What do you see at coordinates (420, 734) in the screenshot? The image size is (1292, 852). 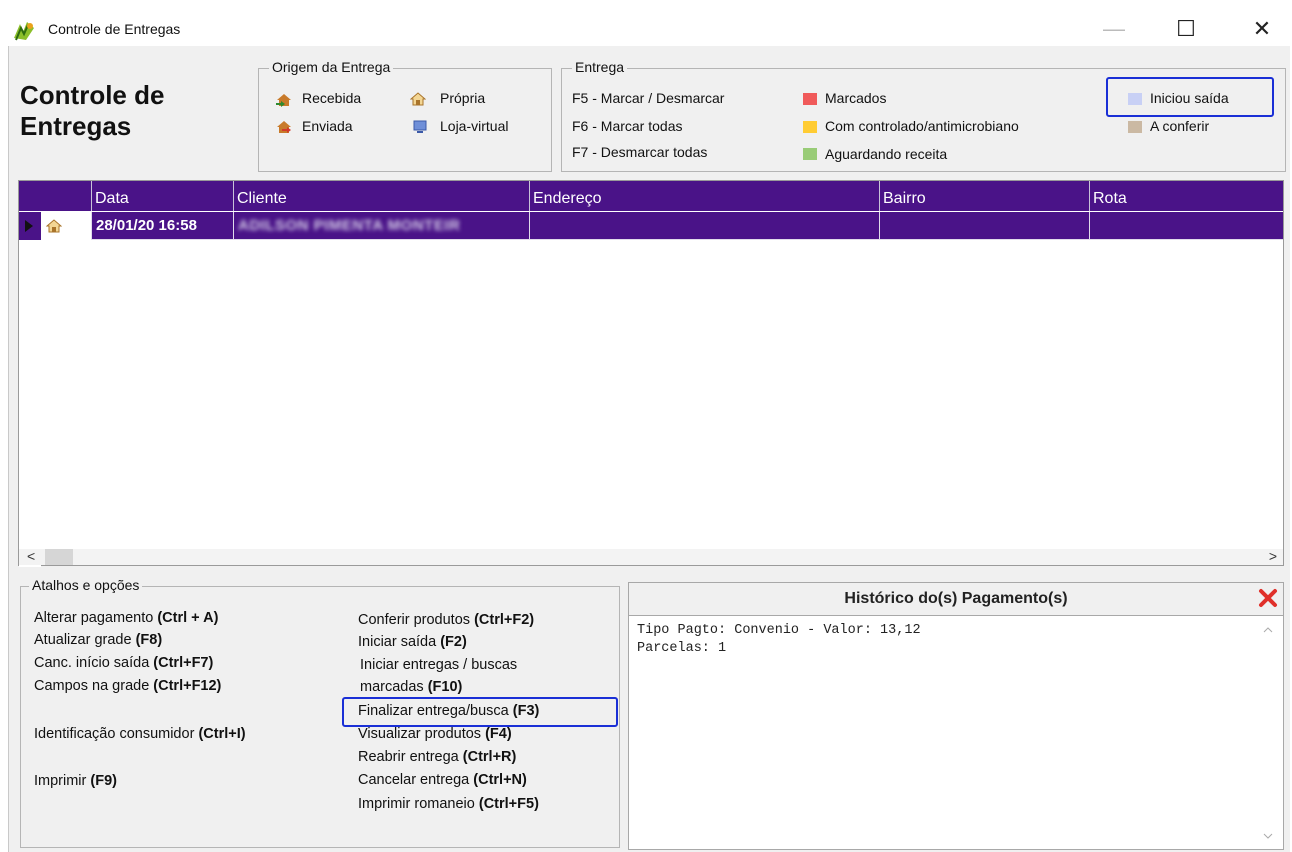 I see `visualizar-produtos-label: Visualizar produtos` at bounding box center [420, 734].